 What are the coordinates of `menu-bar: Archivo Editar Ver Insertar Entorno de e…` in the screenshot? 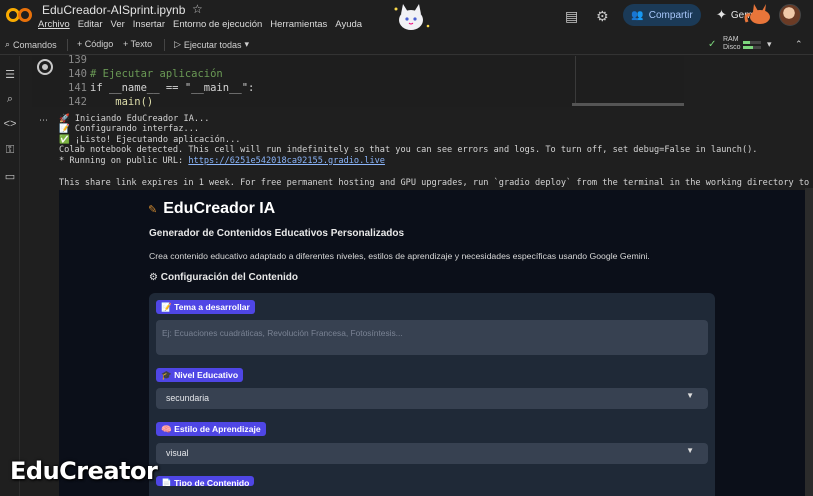 It's located at (204, 24).